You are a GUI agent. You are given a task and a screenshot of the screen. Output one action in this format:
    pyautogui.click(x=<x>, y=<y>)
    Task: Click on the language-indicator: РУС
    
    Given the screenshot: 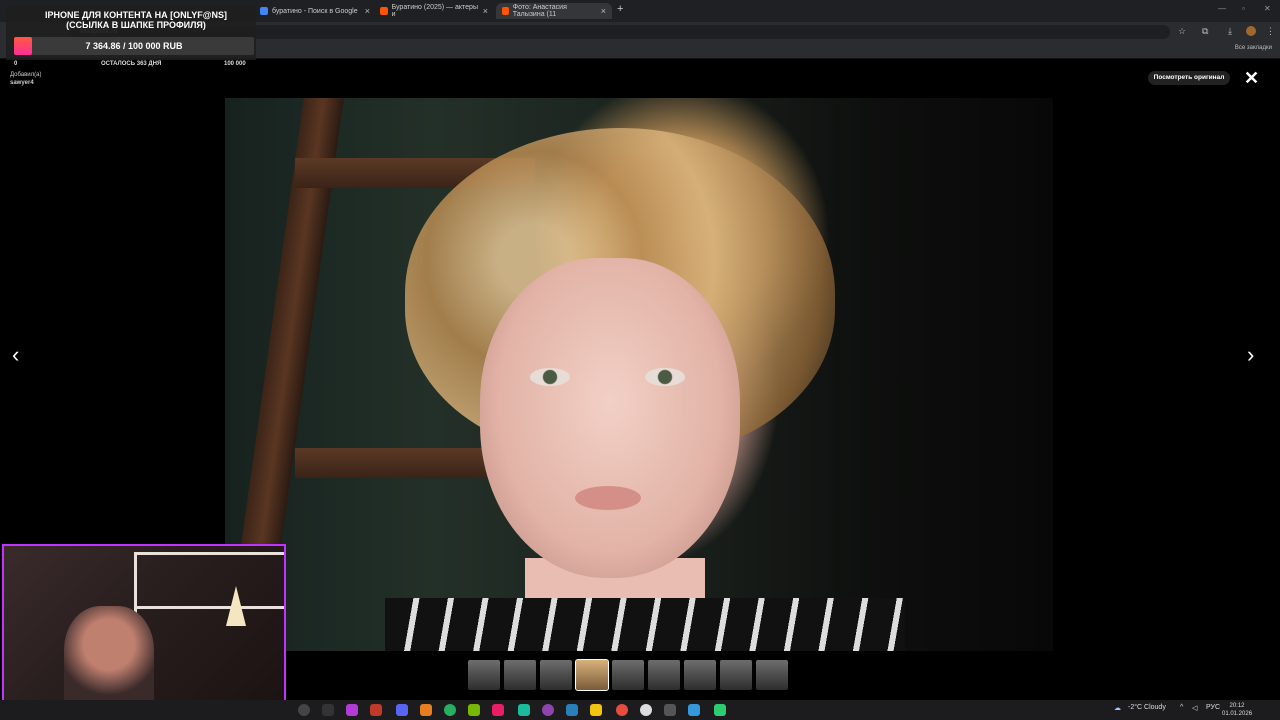 What is the action you would take?
    pyautogui.click(x=1213, y=707)
    